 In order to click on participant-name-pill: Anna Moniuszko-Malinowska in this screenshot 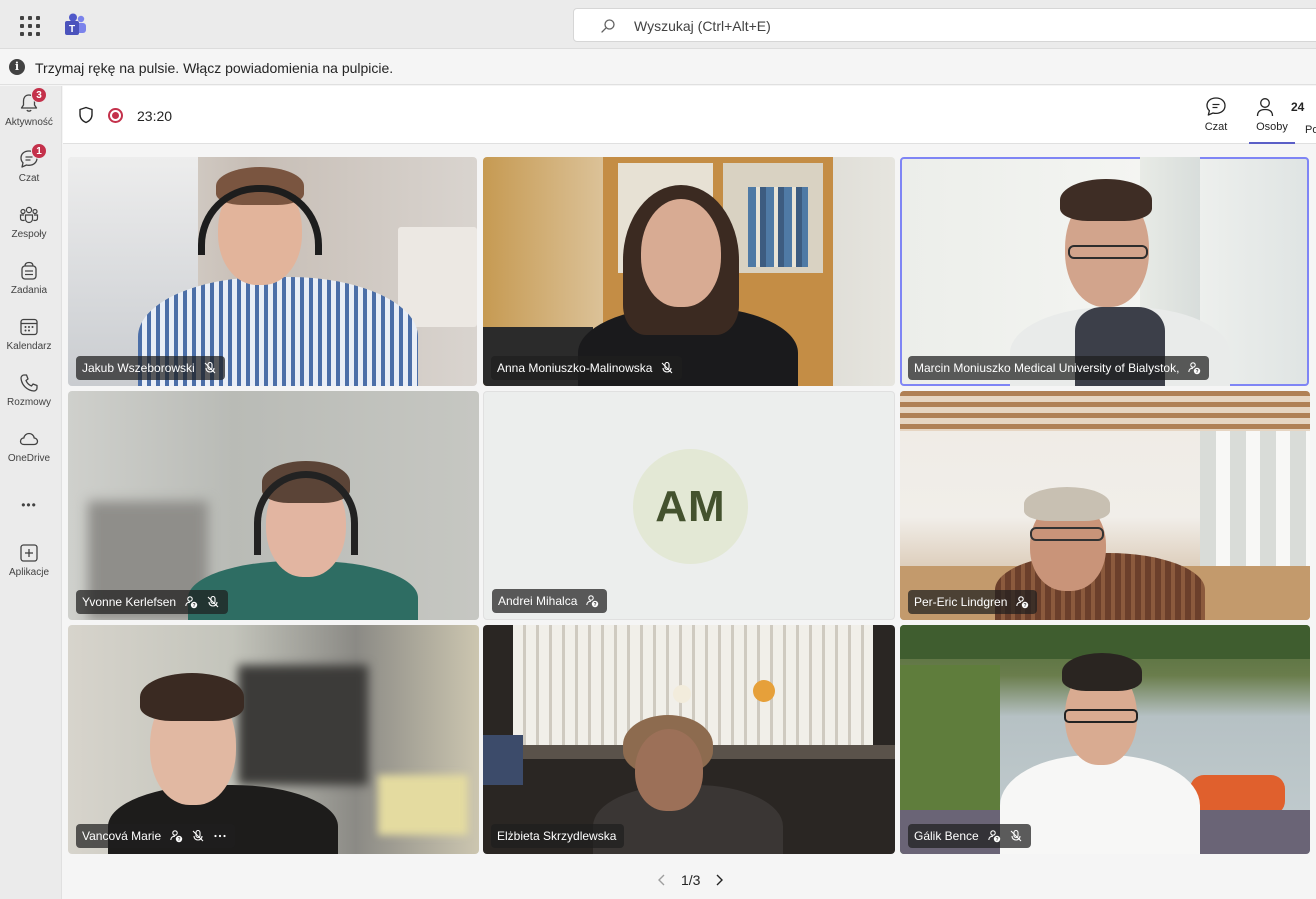, I will do `click(587, 368)`.